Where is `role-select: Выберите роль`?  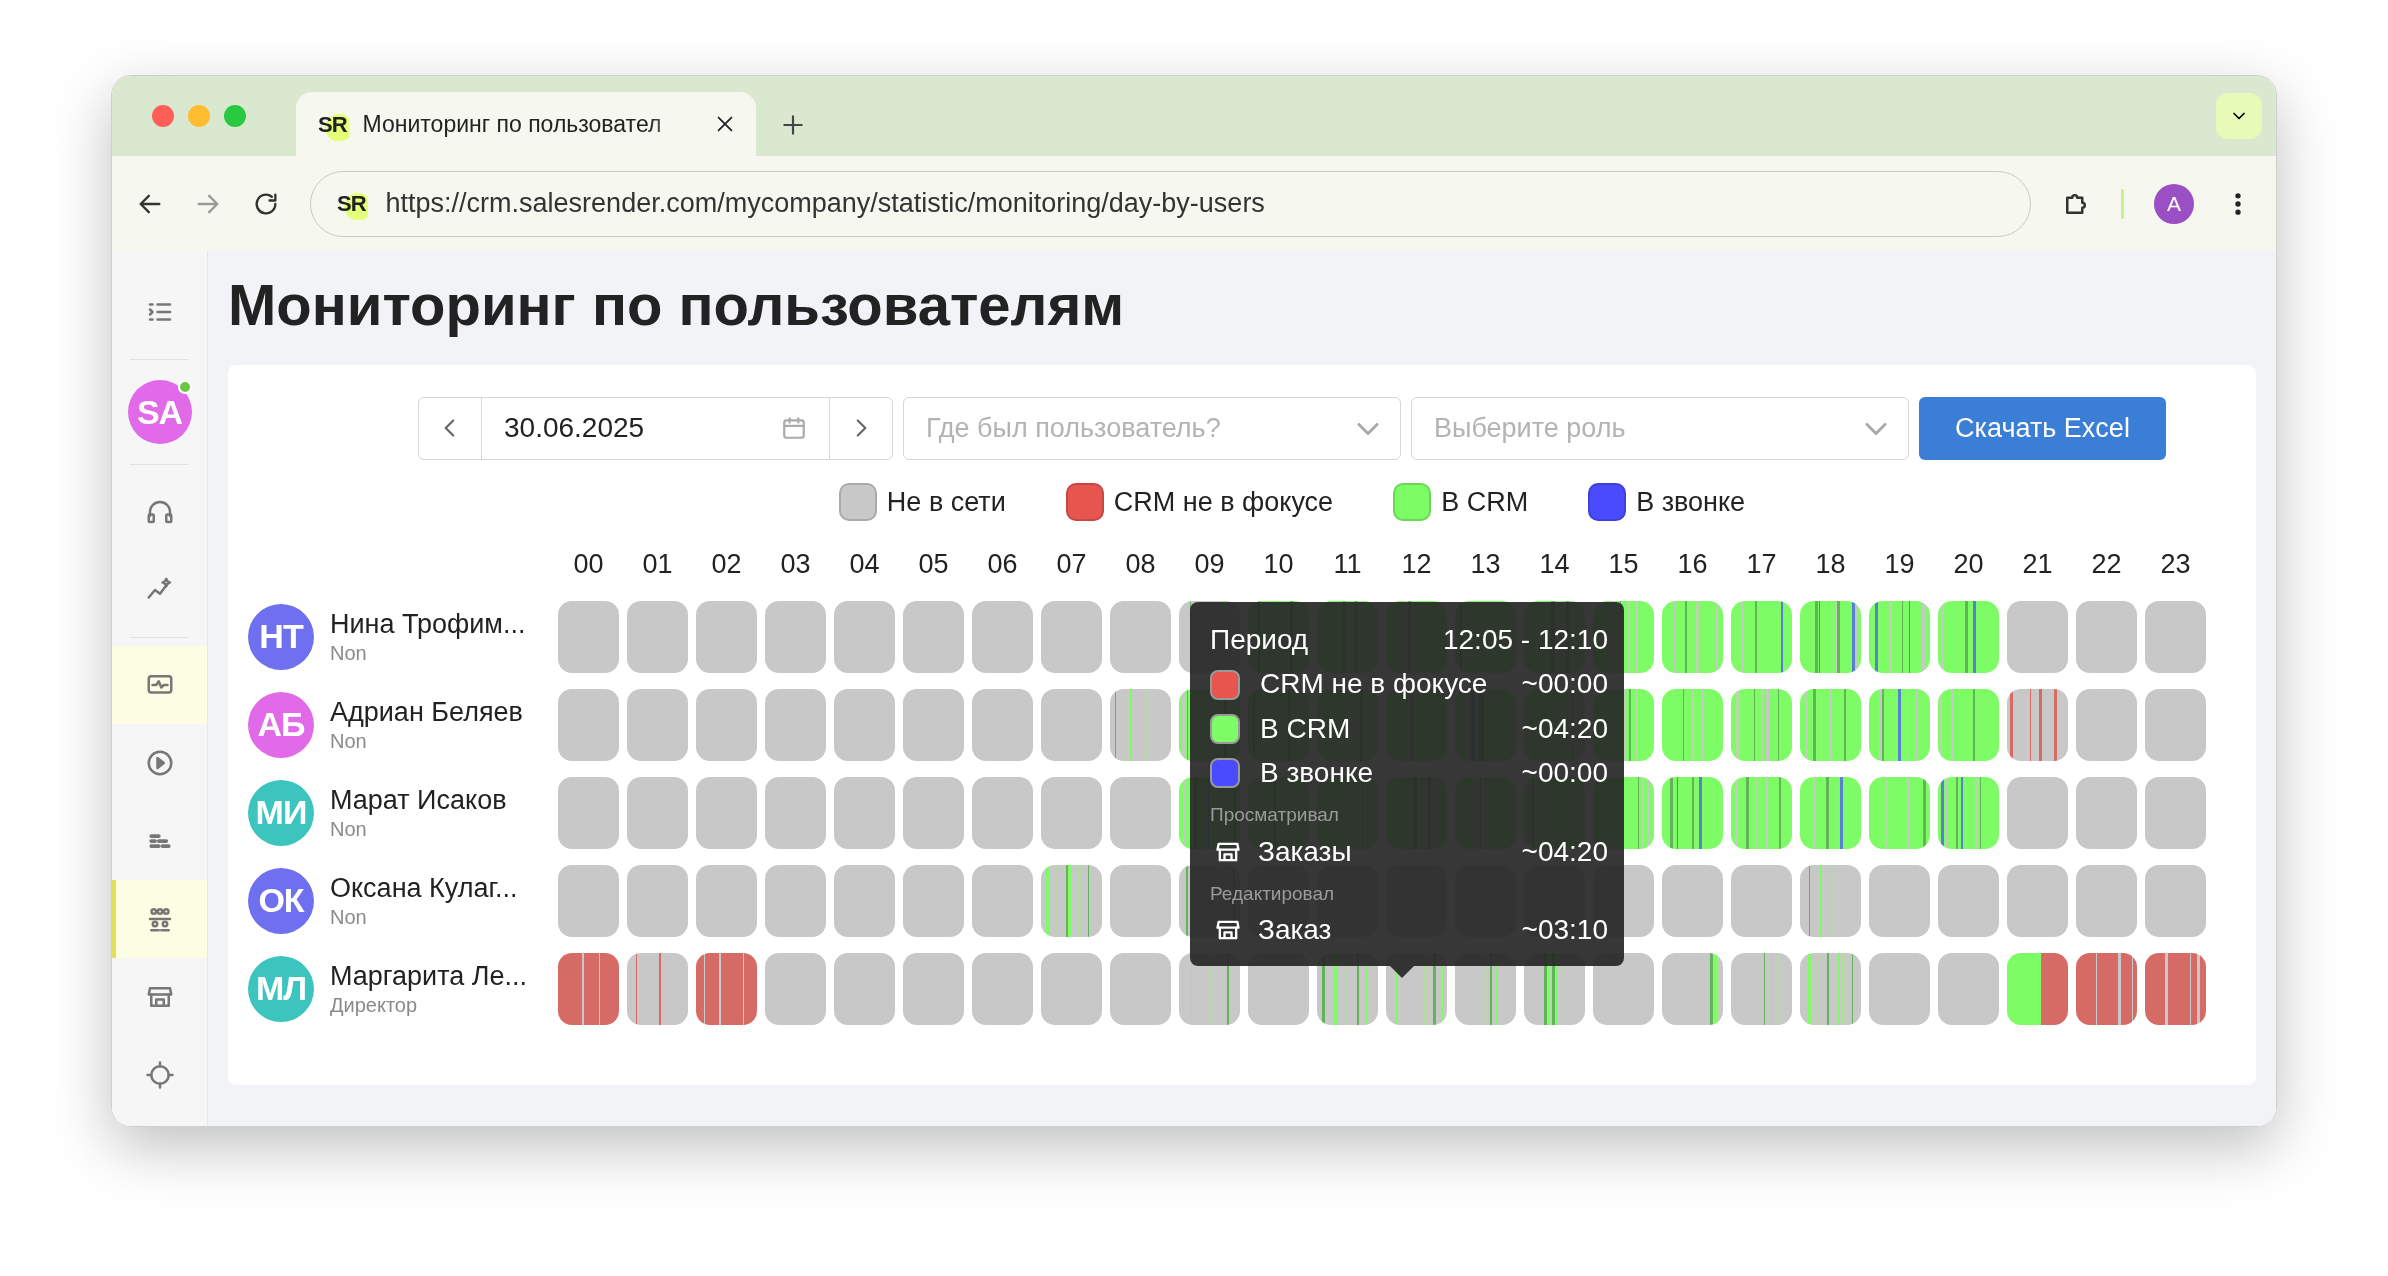 role-select: Выберите роль is located at coordinates (1660, 428).